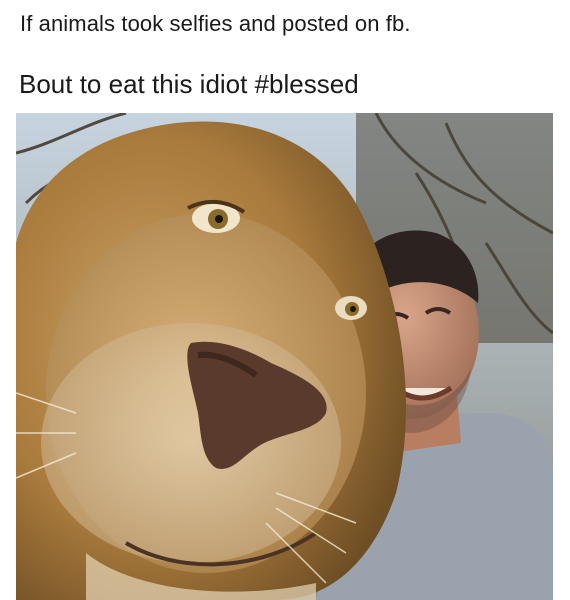 The height and width of the screenshot is (600, 570). What do you see at coordinates (189, 84) in the screenshot?
I see `post-status-text: Bout to eat this idiot #blessed` at bounding box center [189, 84].